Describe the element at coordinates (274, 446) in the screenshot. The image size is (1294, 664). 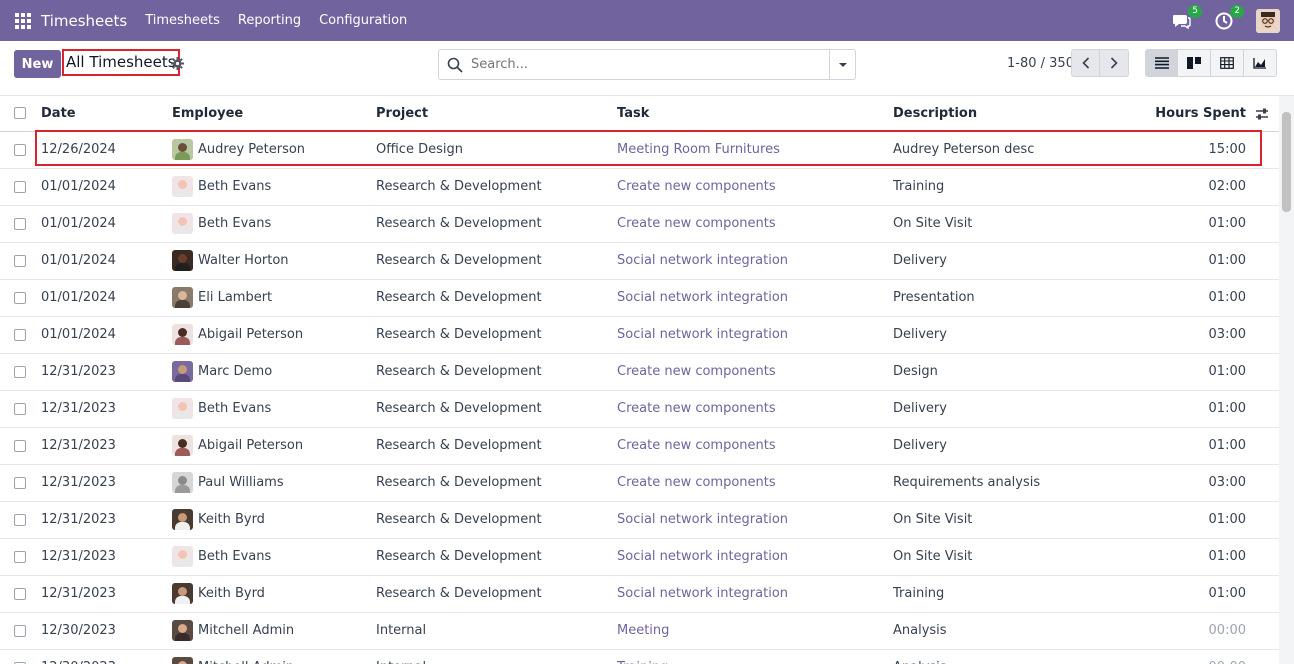
I see `cell-employee: Abigail Peterson` at that location.